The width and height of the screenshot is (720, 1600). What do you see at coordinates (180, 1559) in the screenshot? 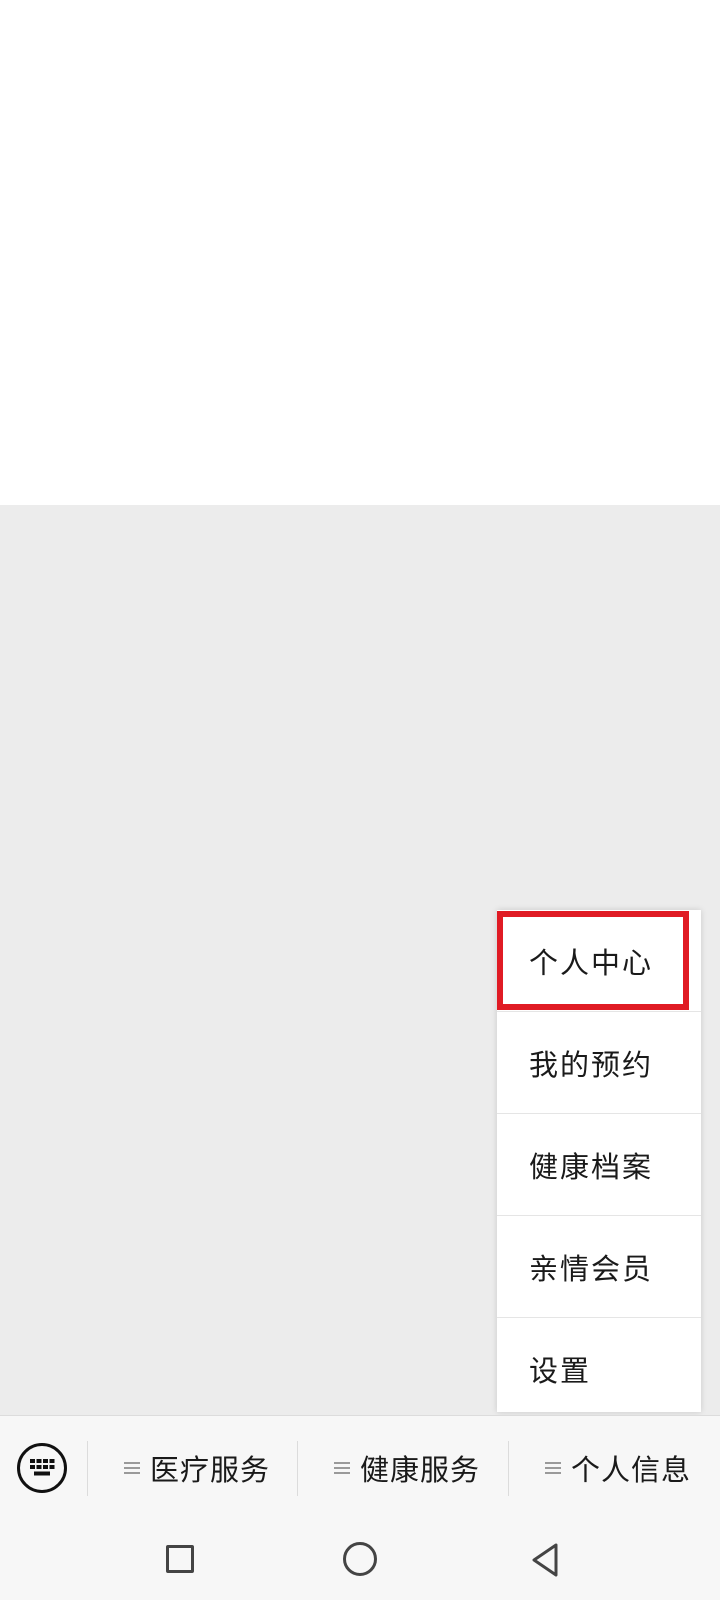
I see `recent-apps-icon` at bounding box center [180, 1559].